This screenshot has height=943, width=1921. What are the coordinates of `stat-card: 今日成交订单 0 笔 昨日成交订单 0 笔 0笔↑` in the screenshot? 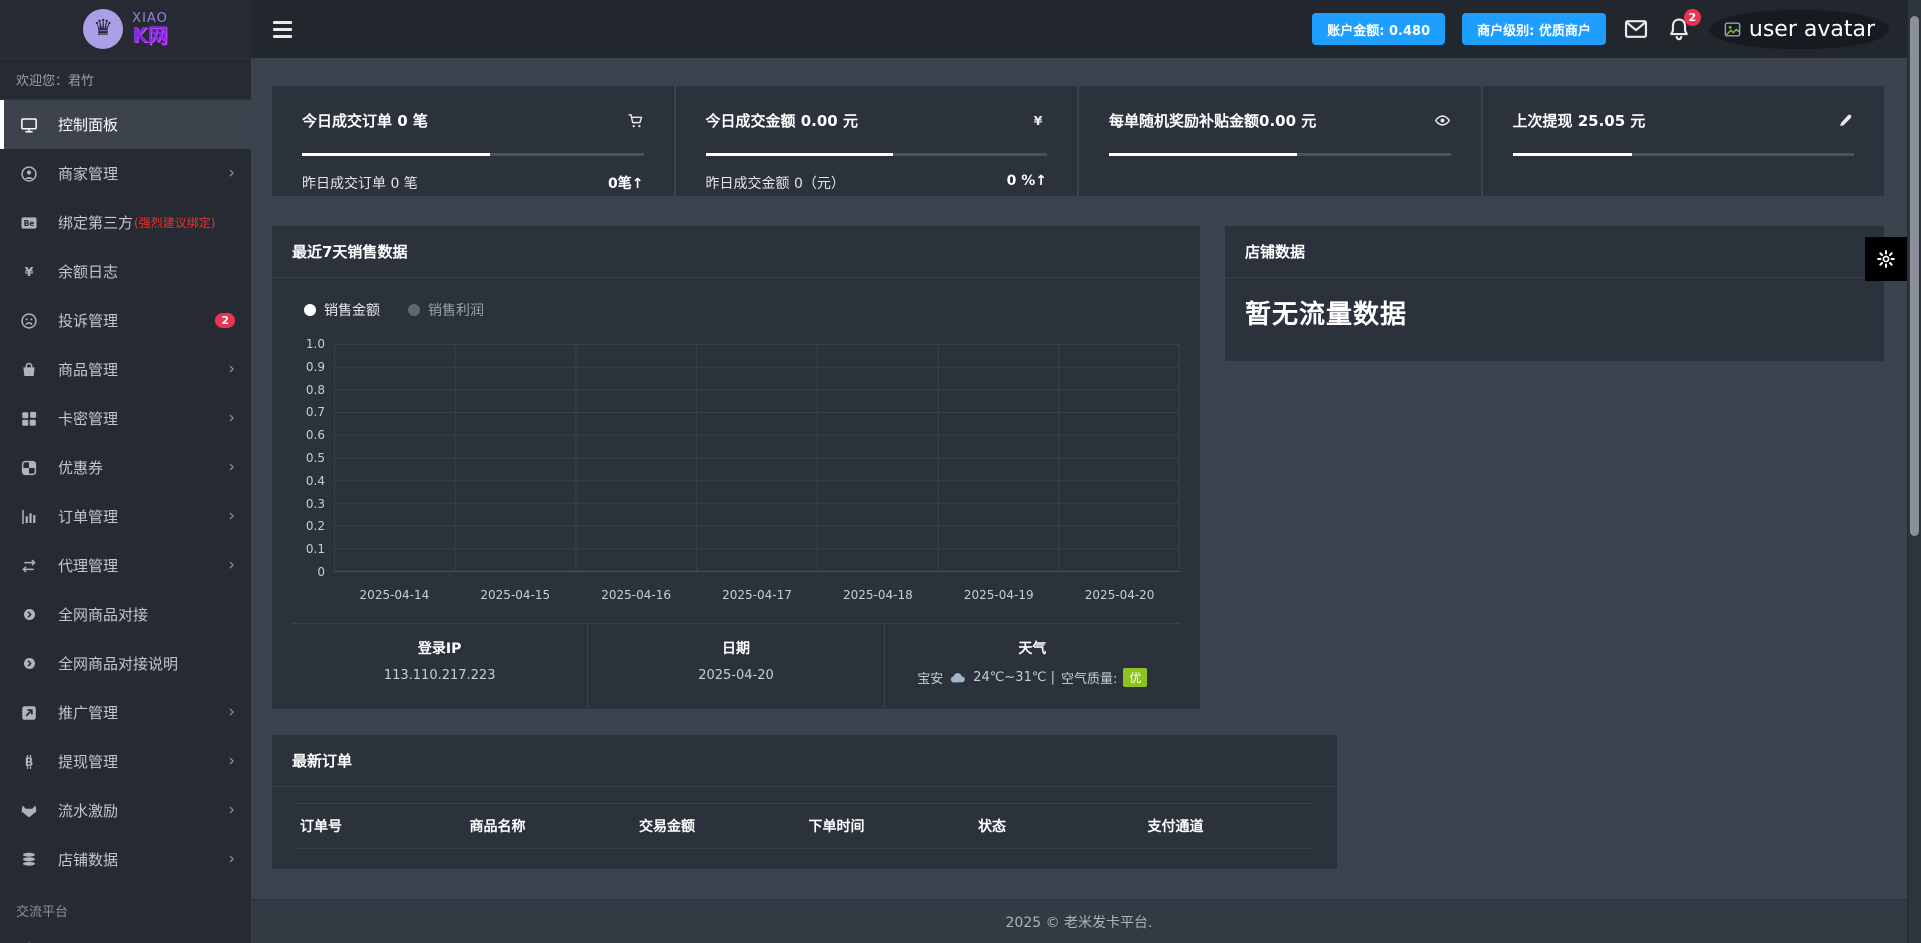 It's located at (473, 141).